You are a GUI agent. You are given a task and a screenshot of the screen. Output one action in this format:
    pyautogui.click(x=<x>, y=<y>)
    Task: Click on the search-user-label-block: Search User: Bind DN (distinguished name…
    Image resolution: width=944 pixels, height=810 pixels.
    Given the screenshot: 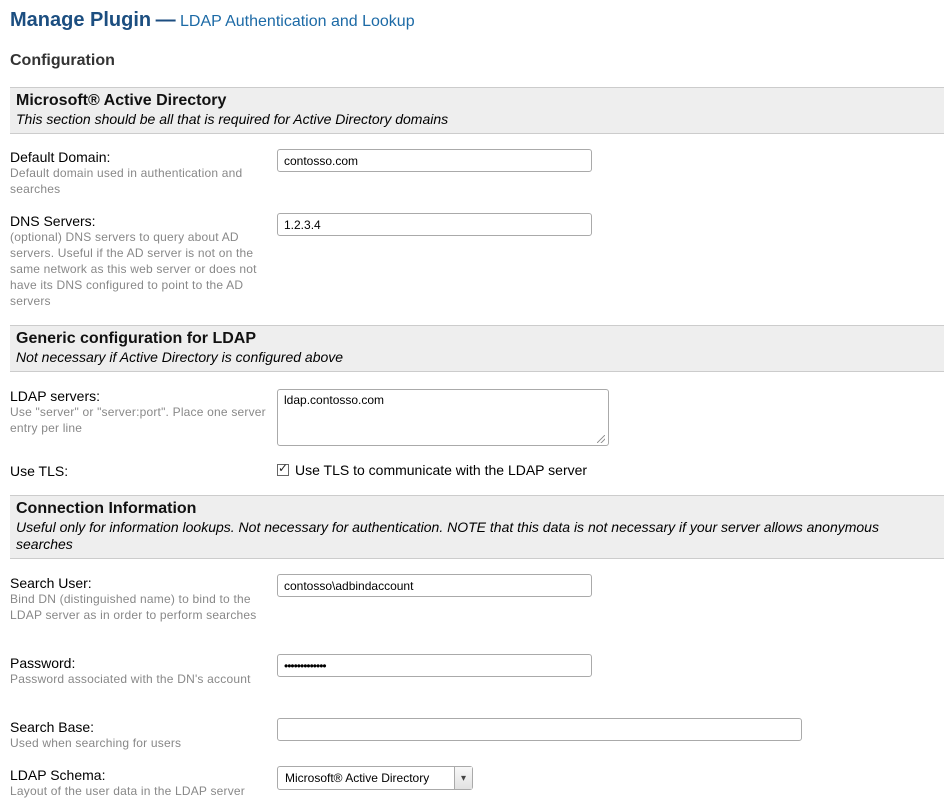 What is the action you would take?
    pyautogui.click(x=138, y=599)
    